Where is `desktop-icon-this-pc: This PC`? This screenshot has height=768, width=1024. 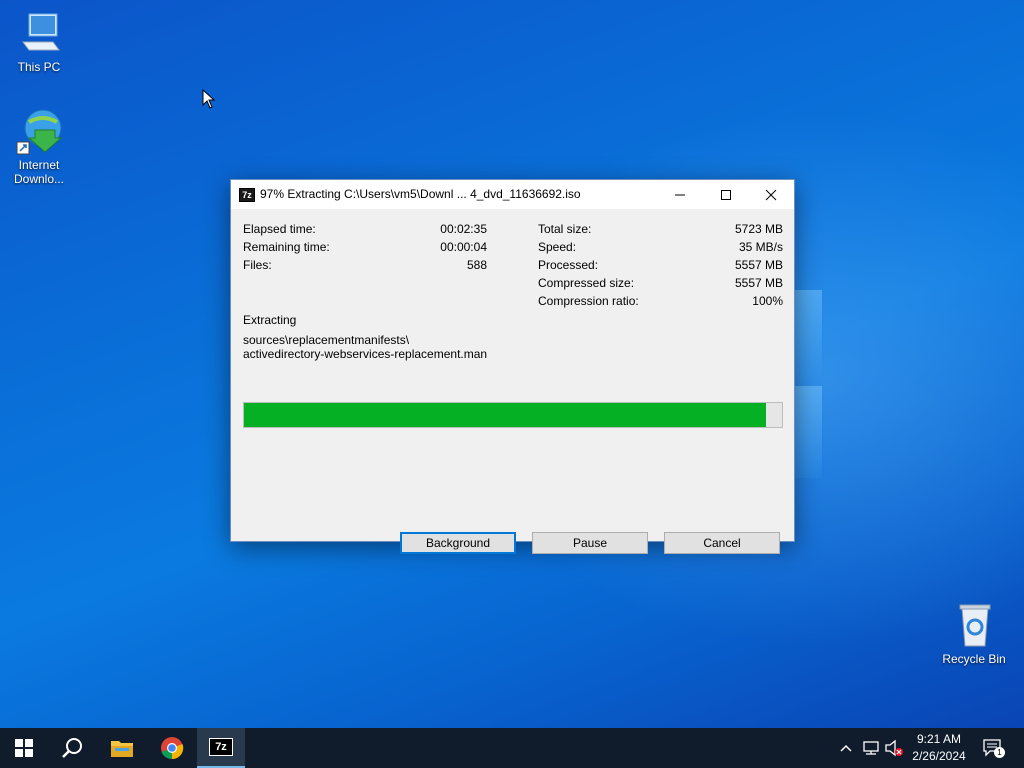 desktop-icon-this-pc: This PC is located at coordinates (39, 42).